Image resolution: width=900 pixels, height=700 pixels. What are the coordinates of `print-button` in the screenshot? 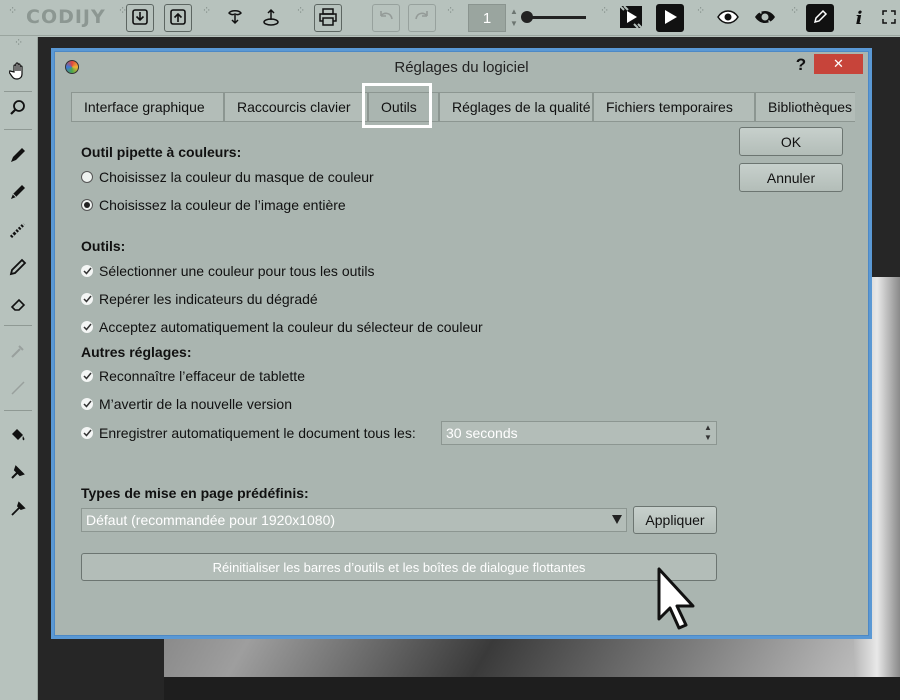 It's located at (328, 18).